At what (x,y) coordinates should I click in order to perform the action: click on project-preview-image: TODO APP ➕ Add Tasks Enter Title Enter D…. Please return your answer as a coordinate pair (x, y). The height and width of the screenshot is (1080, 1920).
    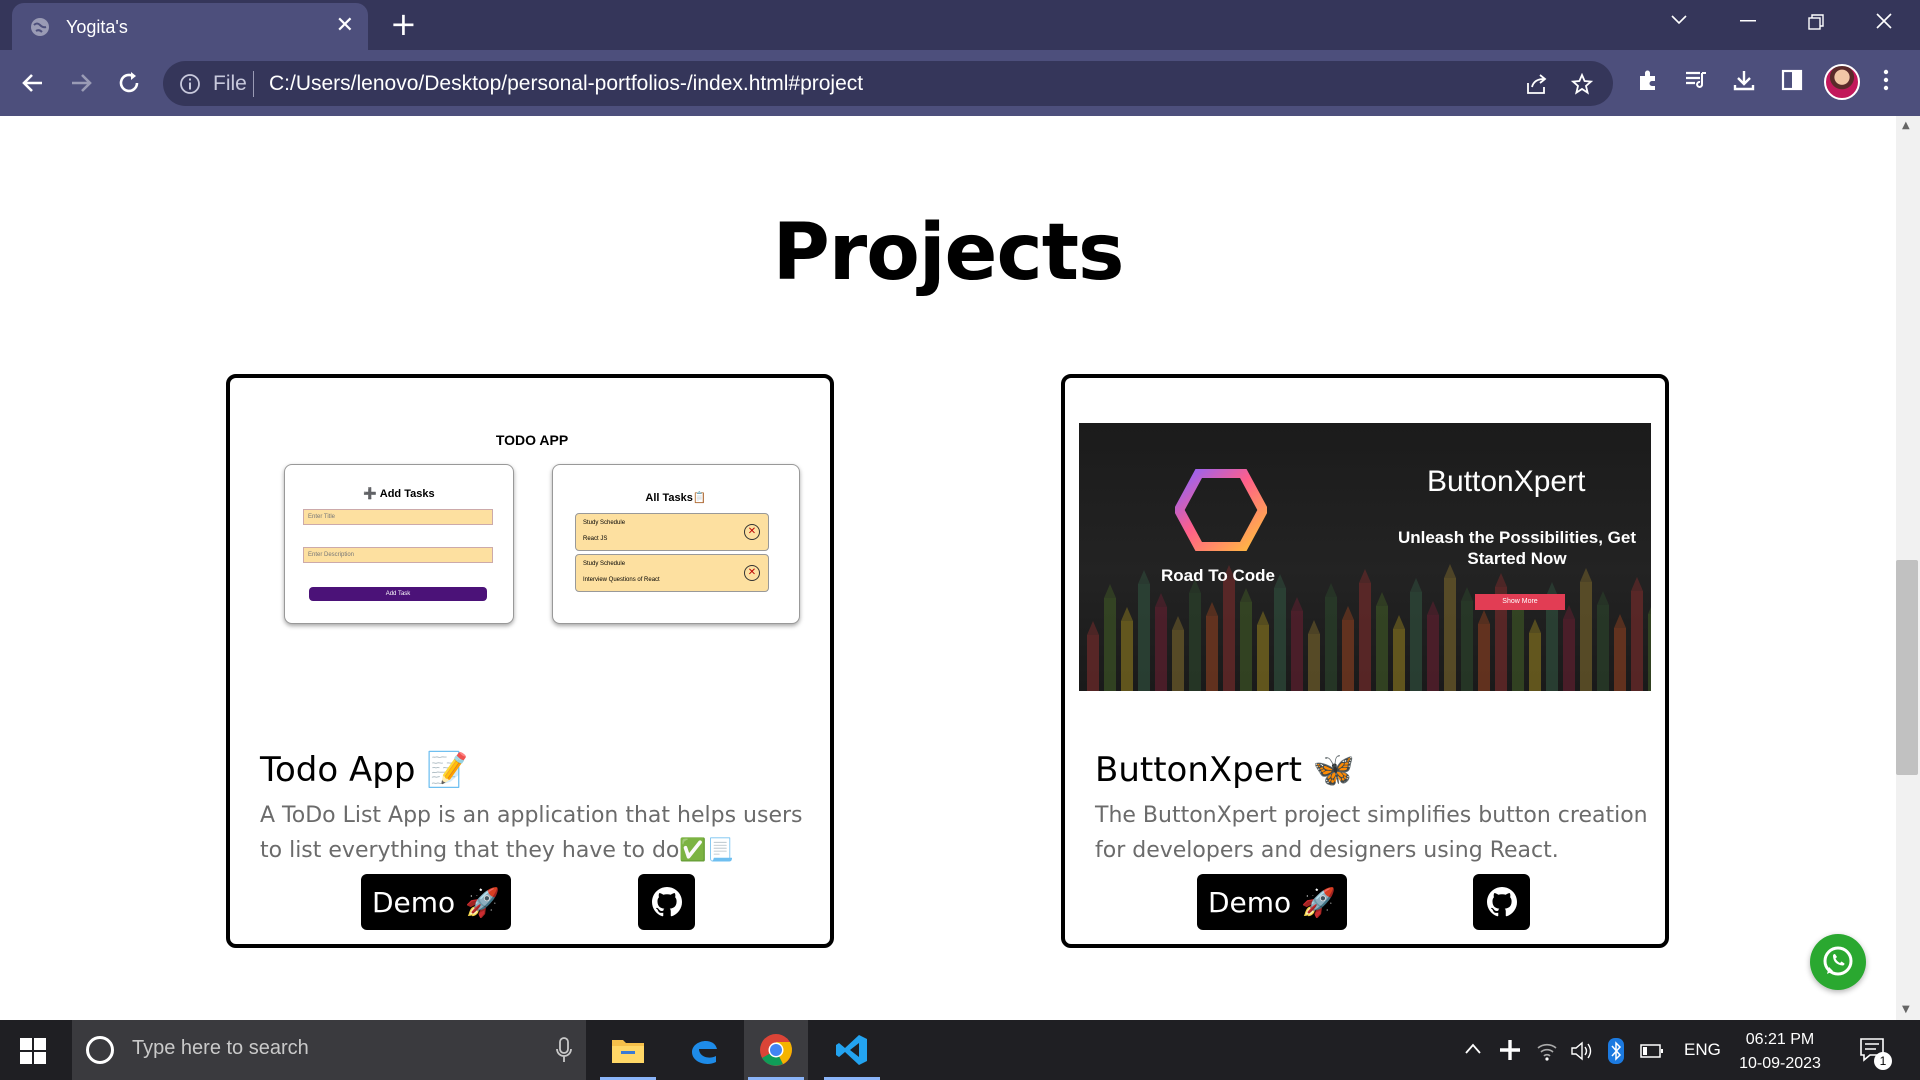
    Looking at the image, I should click on (532, 538).